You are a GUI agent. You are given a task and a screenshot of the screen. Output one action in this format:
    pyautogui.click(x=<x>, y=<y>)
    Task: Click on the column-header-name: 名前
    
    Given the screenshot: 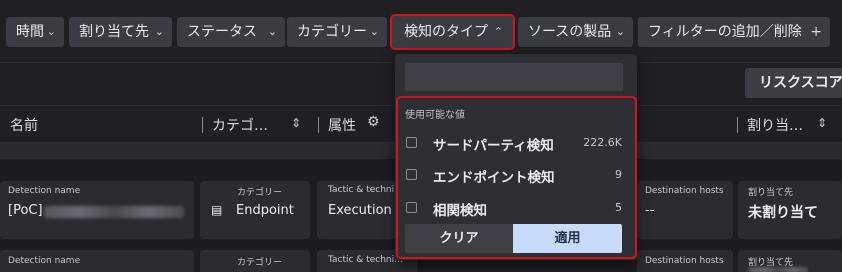 What is the action you would take?
    pyautogui.click(x=24, y=125)
    